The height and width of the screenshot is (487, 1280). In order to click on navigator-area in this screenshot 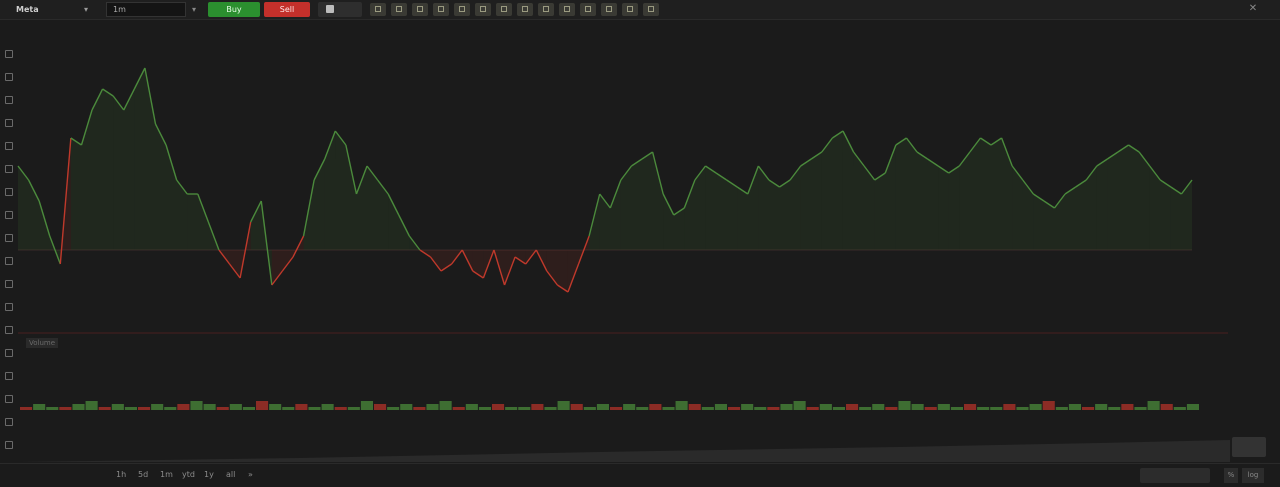, I will do `click(624, 451)`.